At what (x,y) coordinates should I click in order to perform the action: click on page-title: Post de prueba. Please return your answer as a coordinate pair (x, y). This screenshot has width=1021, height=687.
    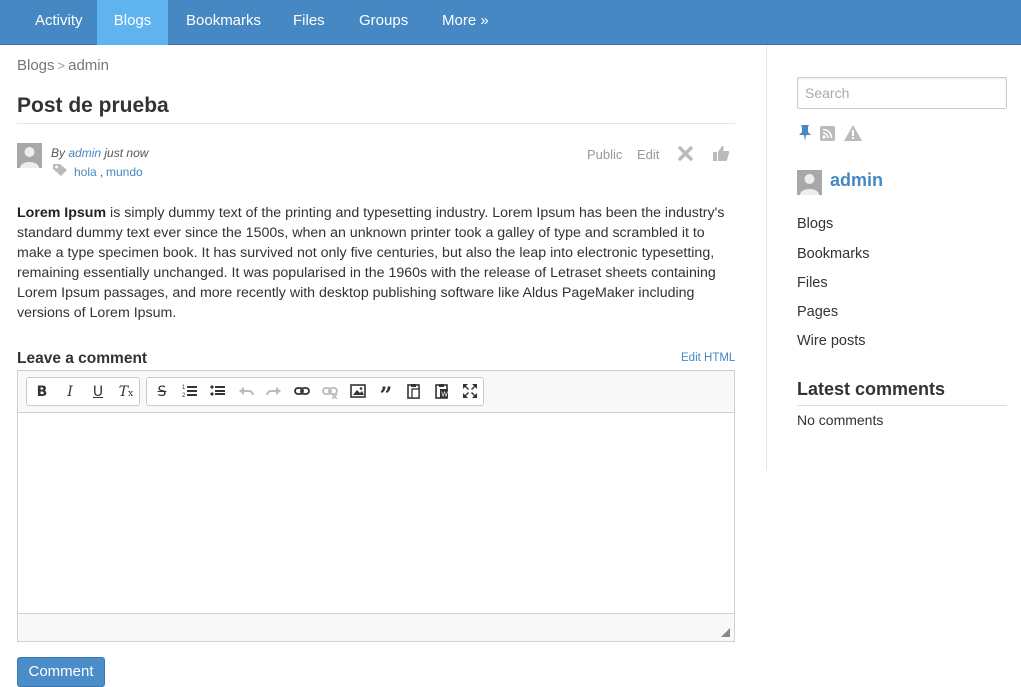
    Looking at the image, I should click on (93, 105).